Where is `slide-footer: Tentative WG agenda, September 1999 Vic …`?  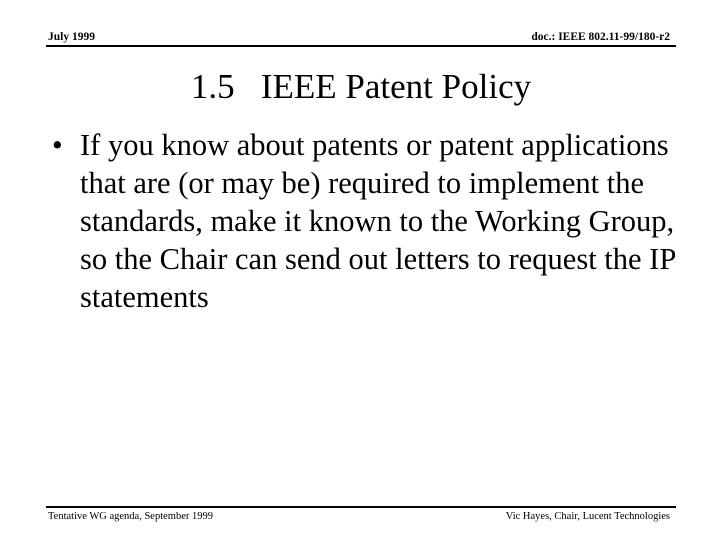 slide-footer: Tentative WG agenda, September 1999 Vic … is located at coordinates (361, 518).